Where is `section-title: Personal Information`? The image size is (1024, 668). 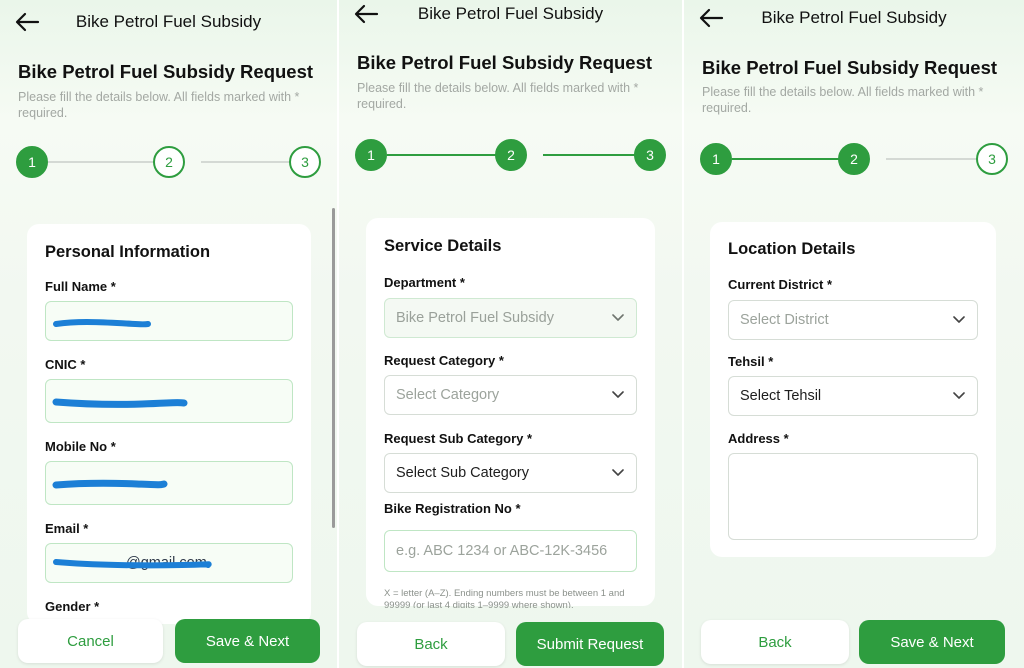
section-title: Personal Information is located at coordinates (128, 252).